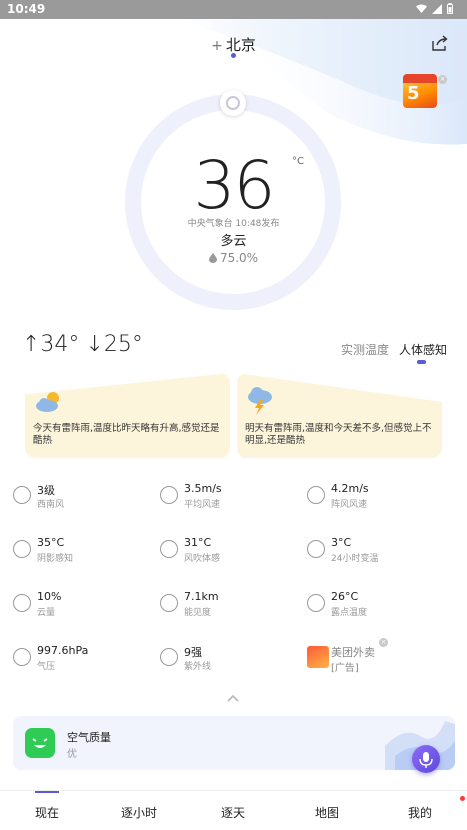  I want to click on nav-tab-mine: 我的, so click(420, 812).